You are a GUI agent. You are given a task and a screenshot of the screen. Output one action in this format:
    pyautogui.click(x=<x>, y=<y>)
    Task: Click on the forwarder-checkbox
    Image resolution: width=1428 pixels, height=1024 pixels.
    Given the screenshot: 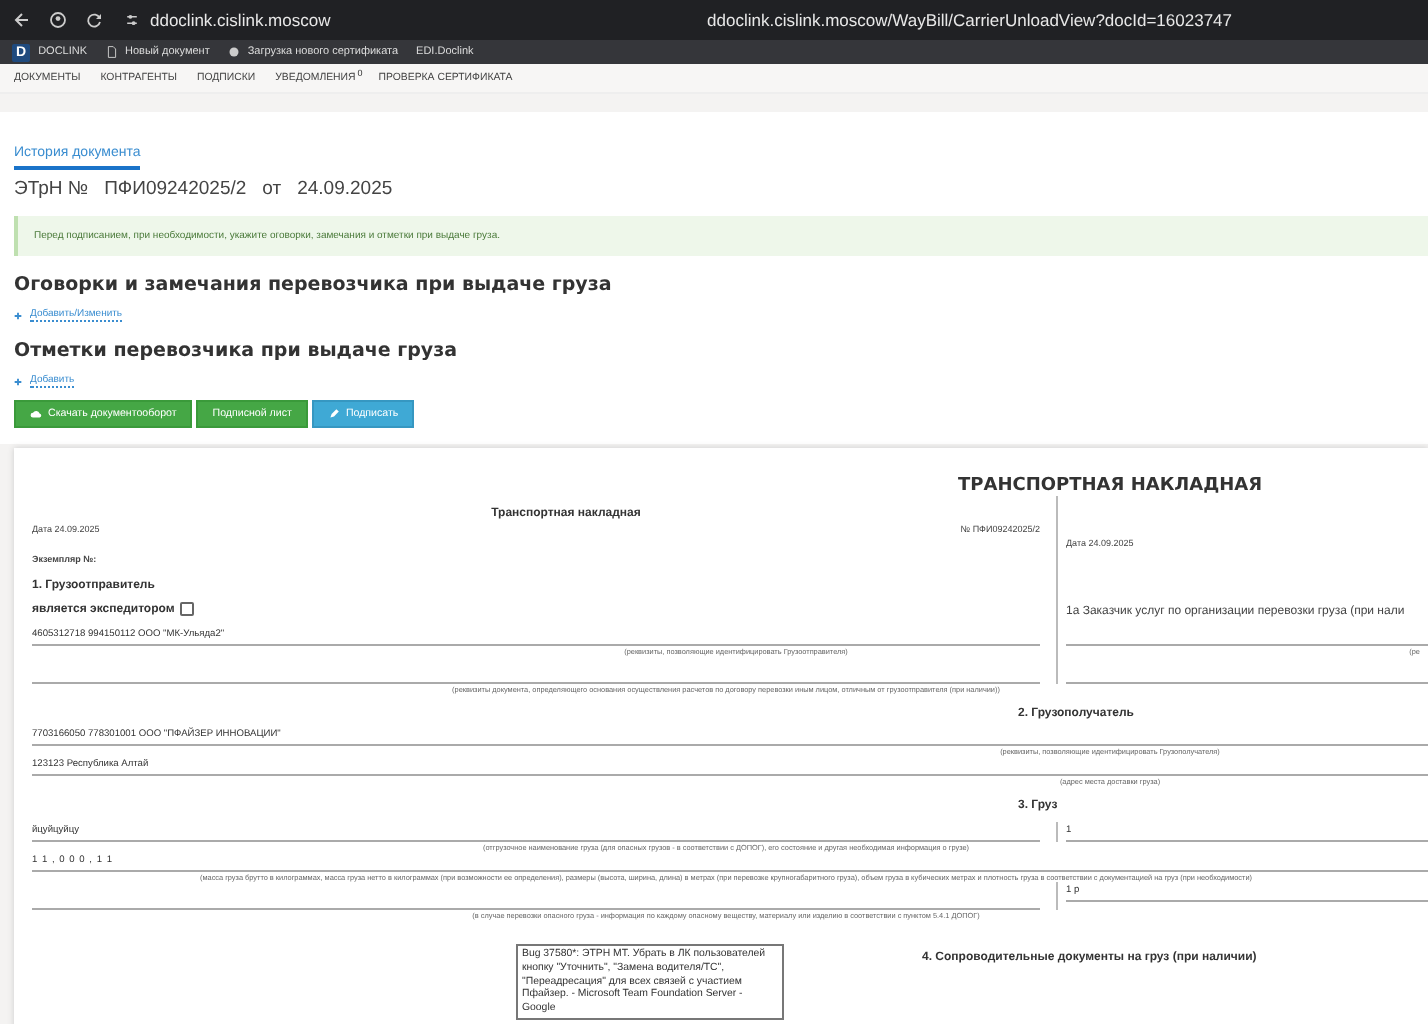 What is the action you would take?
    pyautogui.click(x=187, y=609)
    